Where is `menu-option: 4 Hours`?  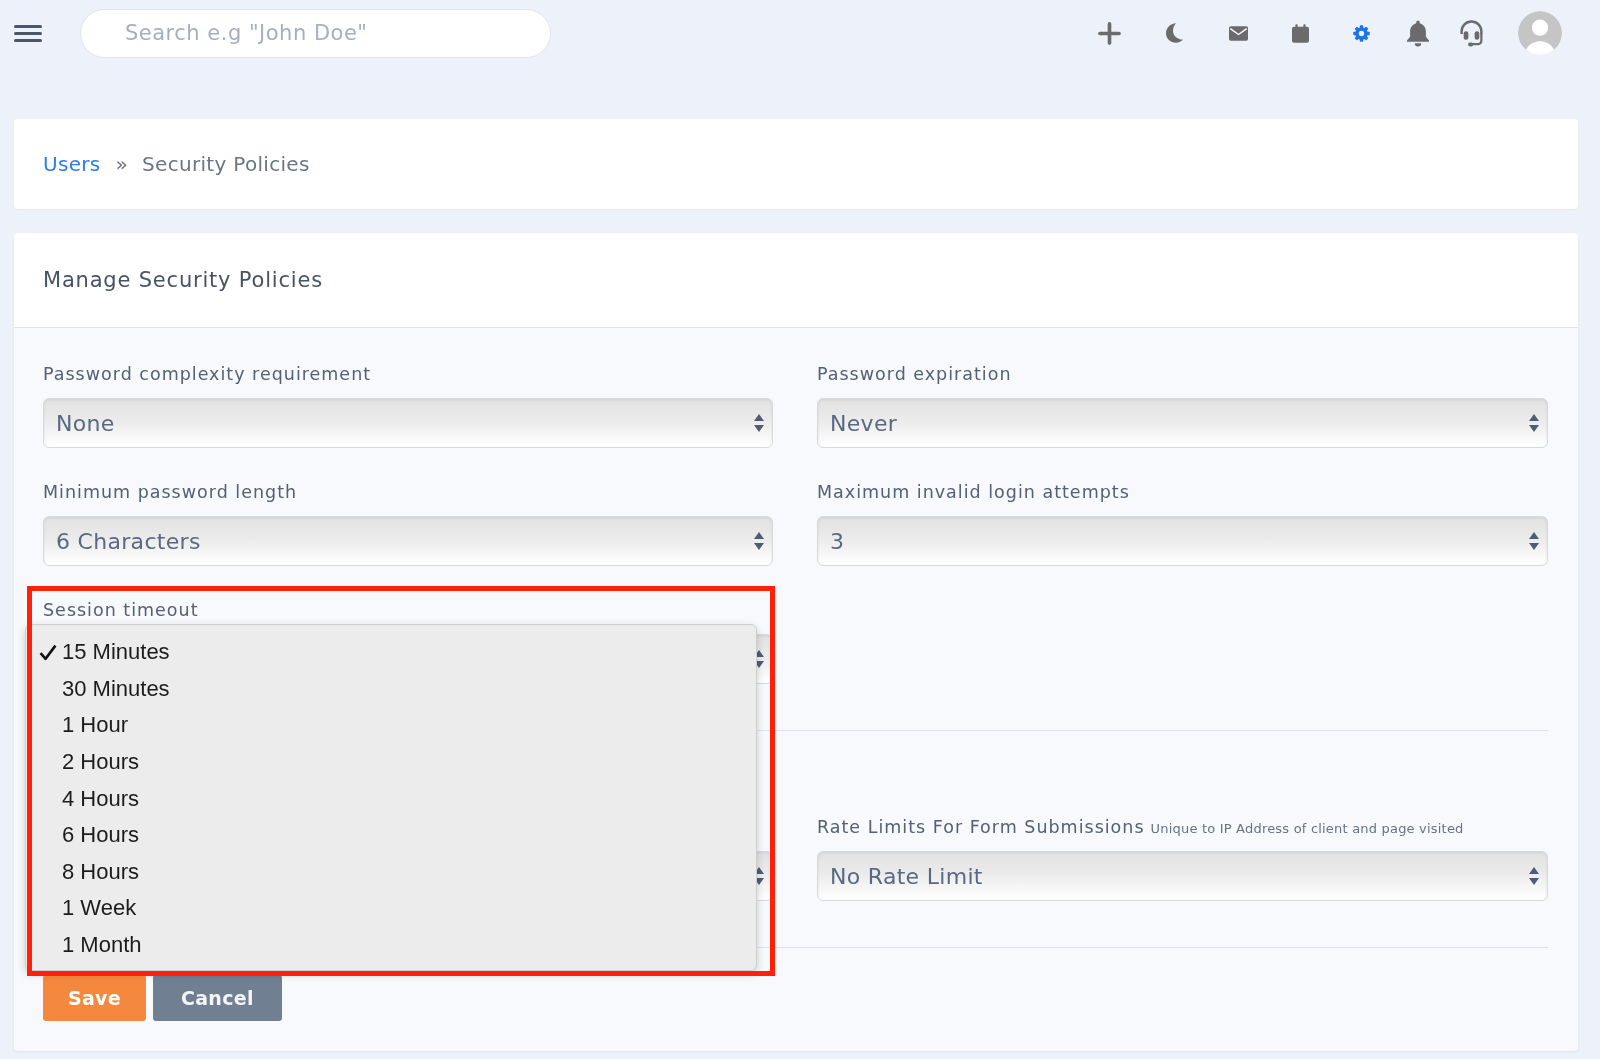 menu-option: 4 Hours is located at coordinates (391, 798).